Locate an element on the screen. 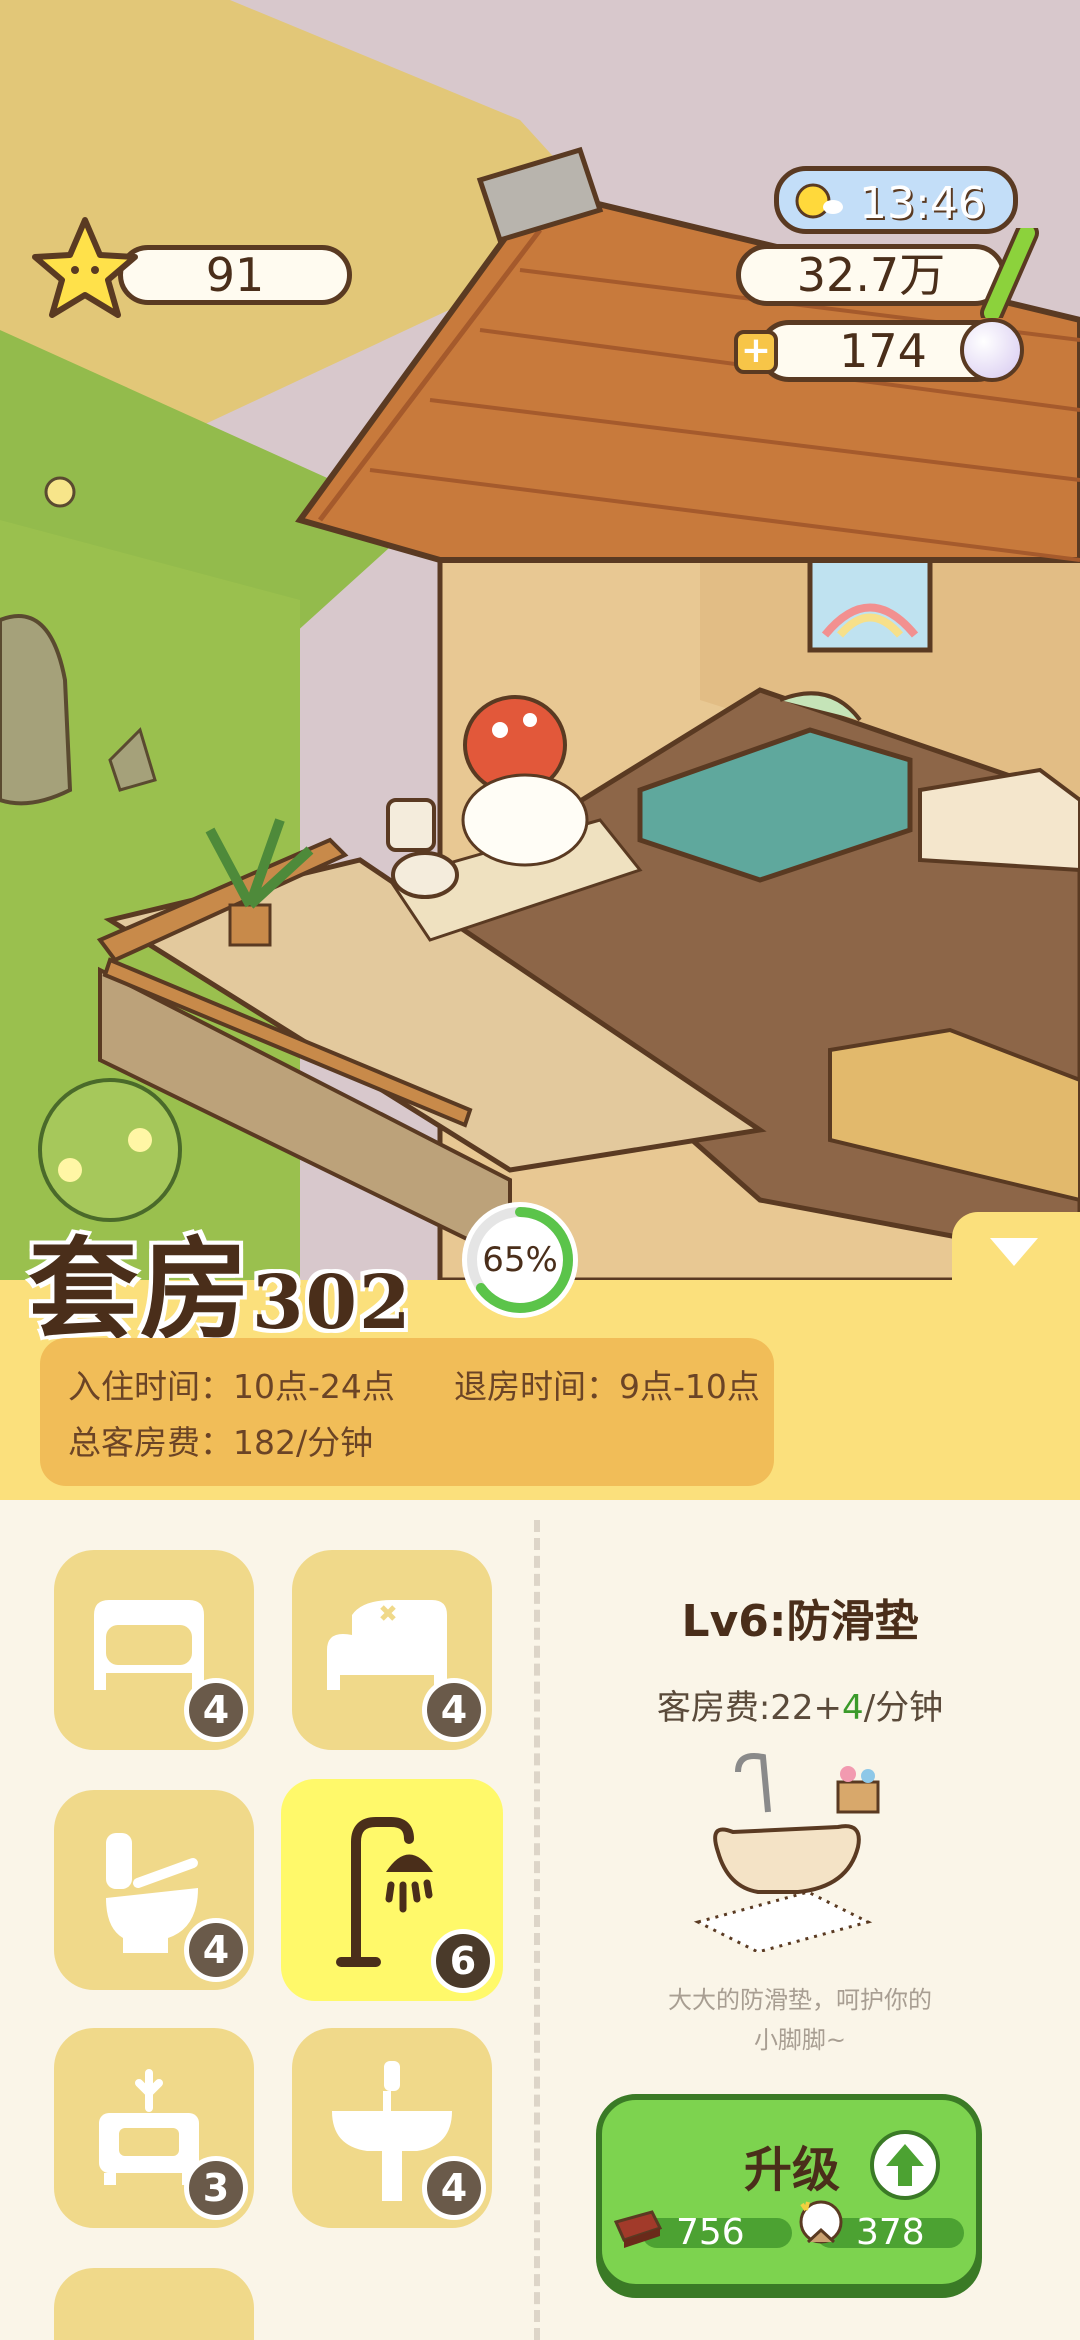 The width and height of the screenshot is (1080, 2340). desc-line-2: 小脚脚~ is located at coordinates (800, 2040).